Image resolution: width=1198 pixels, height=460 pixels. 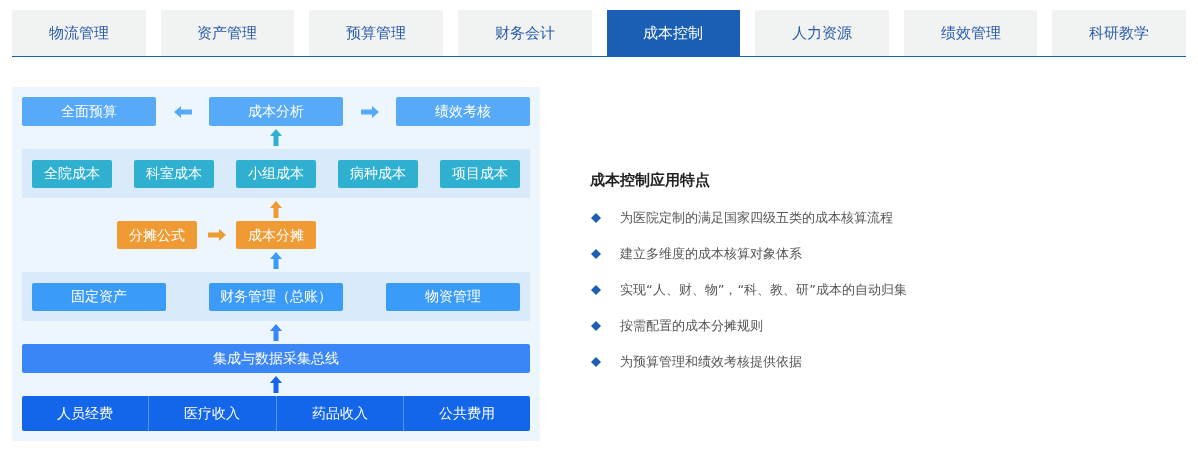 What do you see at coordinates (157, 235) in the screenshot?
I see `diagram-box: 分摊公式` at bounding box center [157, 235].